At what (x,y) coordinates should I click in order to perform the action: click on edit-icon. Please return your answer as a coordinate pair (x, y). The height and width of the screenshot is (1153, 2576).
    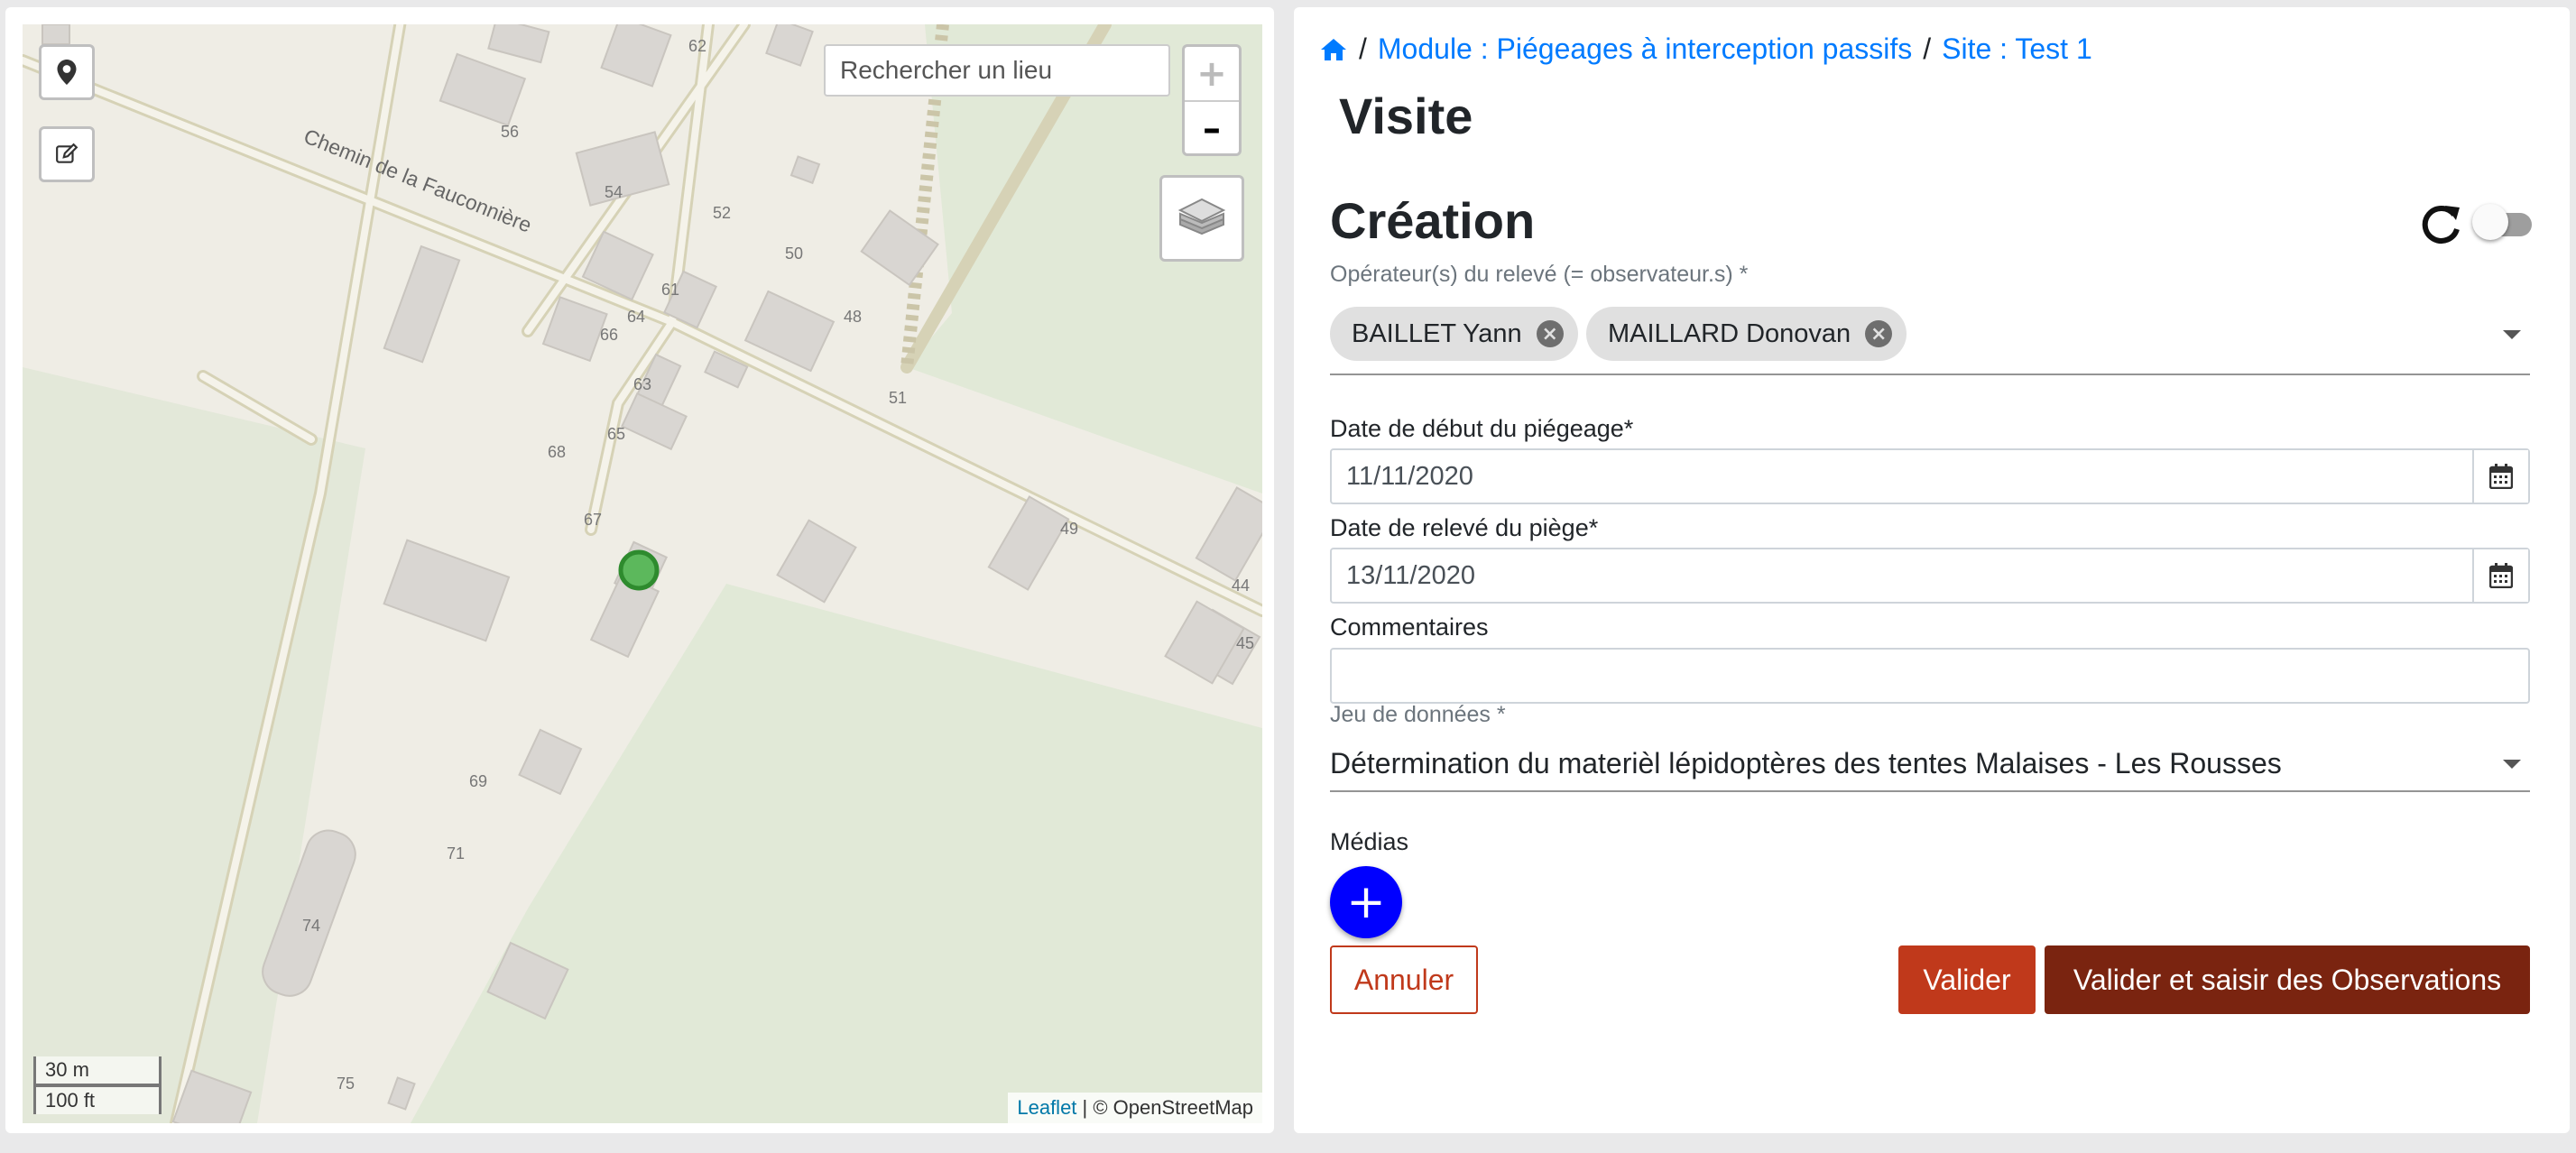
    Looking at the image, I should click on (67, 153).